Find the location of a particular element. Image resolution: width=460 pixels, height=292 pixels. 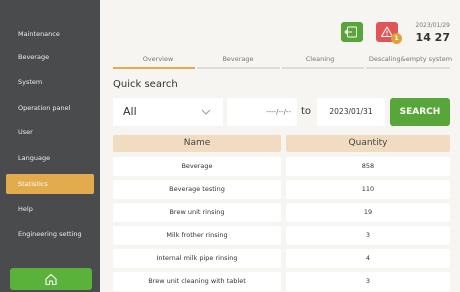

current-time: 14 27 is located at coordinates (432, 37).